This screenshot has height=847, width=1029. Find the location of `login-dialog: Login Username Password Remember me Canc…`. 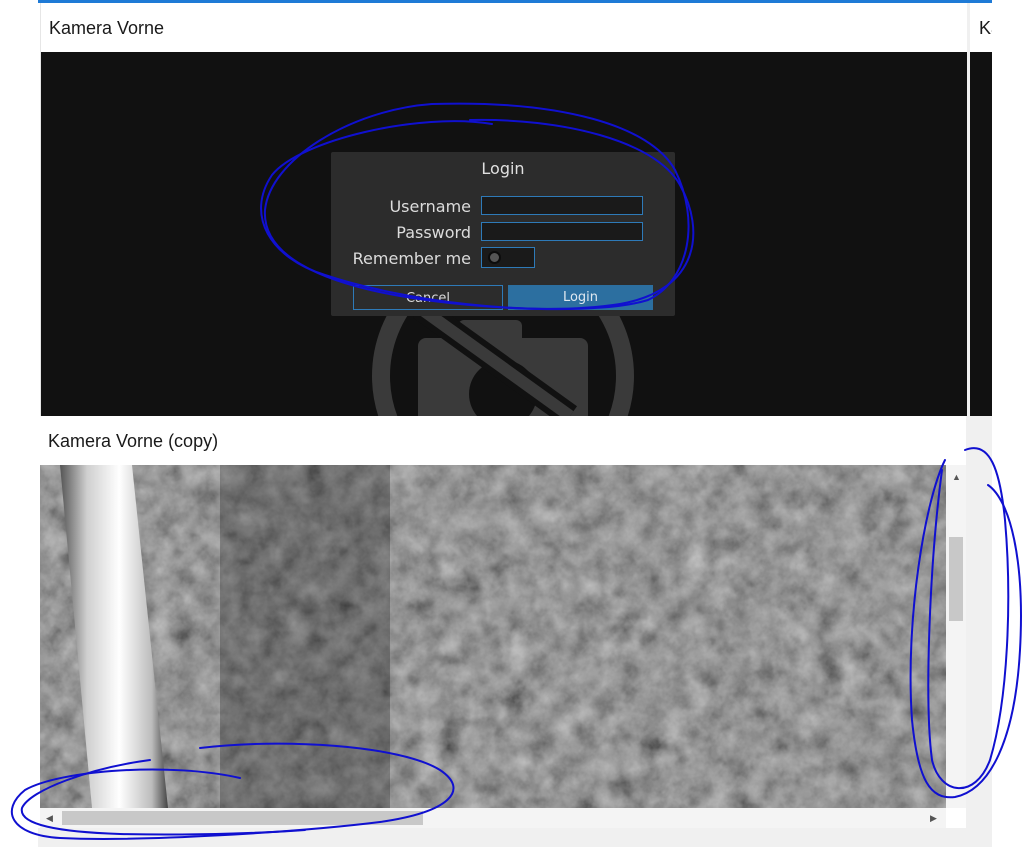

login-dialog: Login Username Password Remember me Canc… is located at coordinates (503, 234).